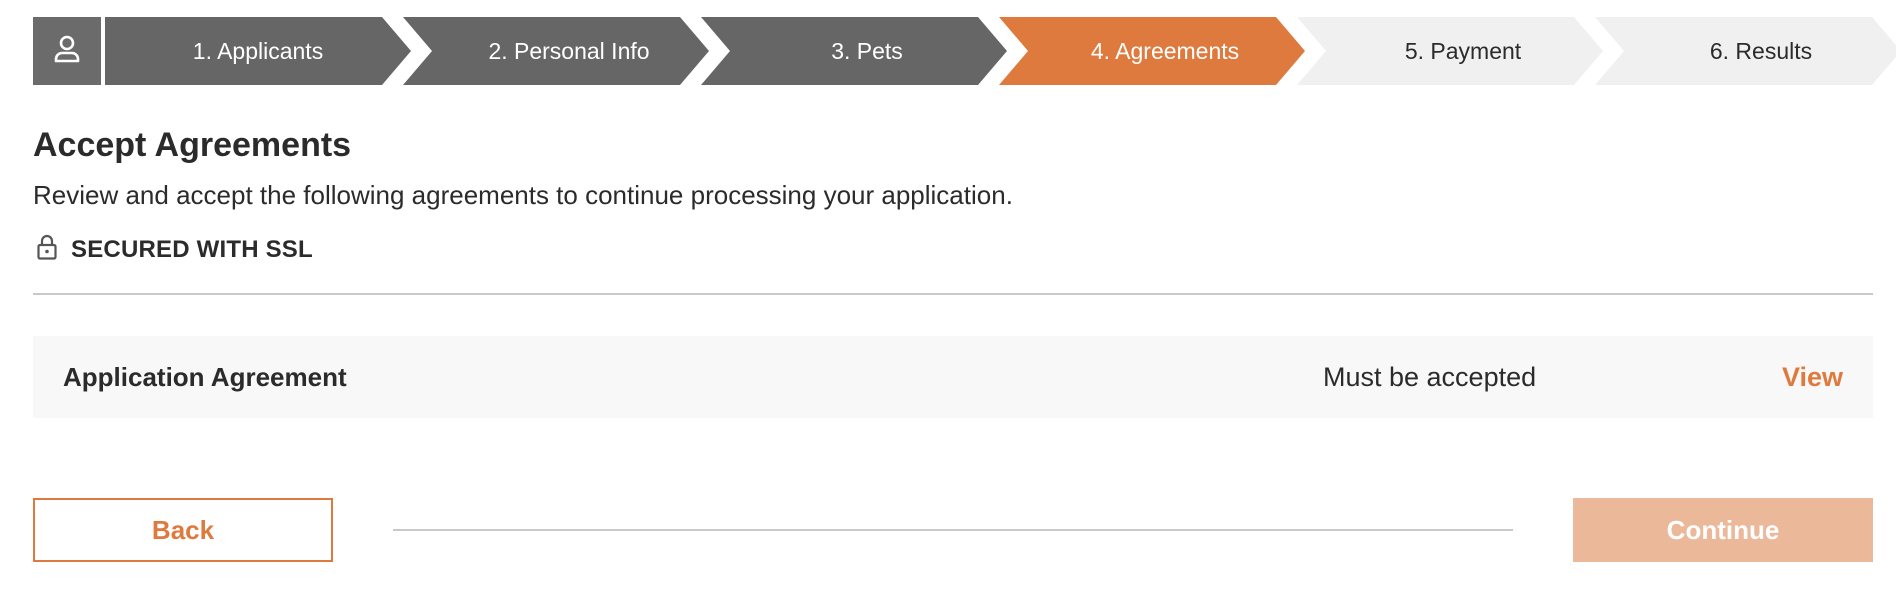  Describe the element at coordinates (192, 145) in the screenshot. I see `page-title: Accept Agreements` at that location.